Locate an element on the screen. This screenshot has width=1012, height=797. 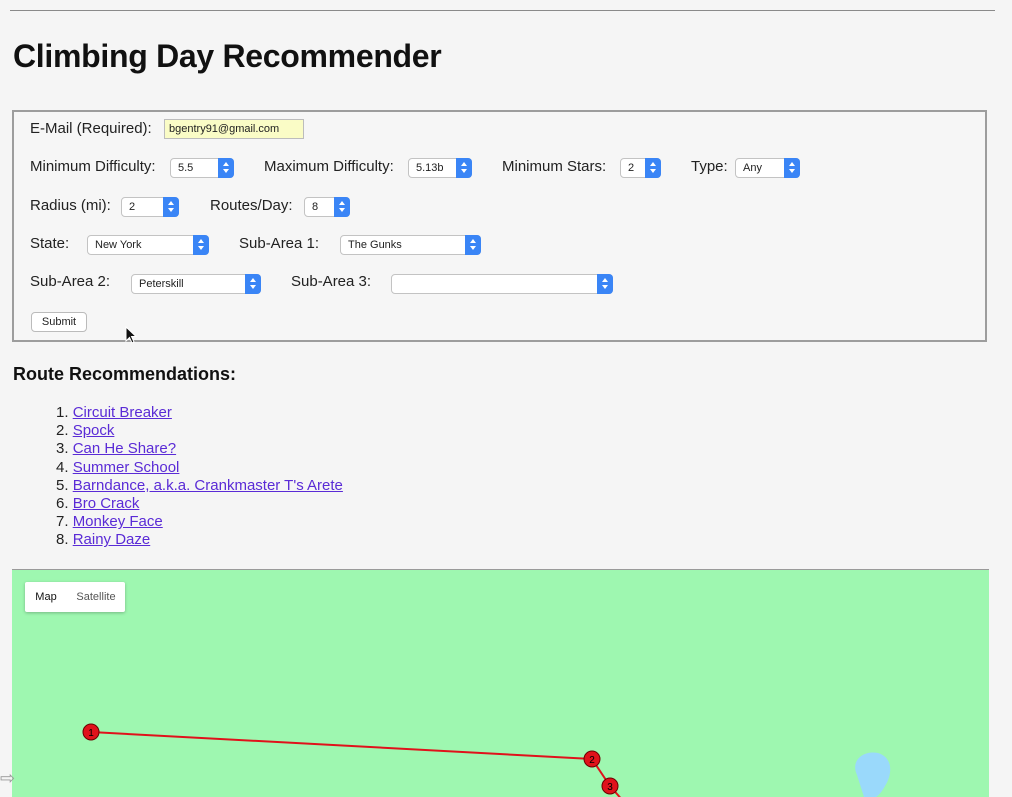
route-link: Bro Crack is located at coordinates (106, 503).